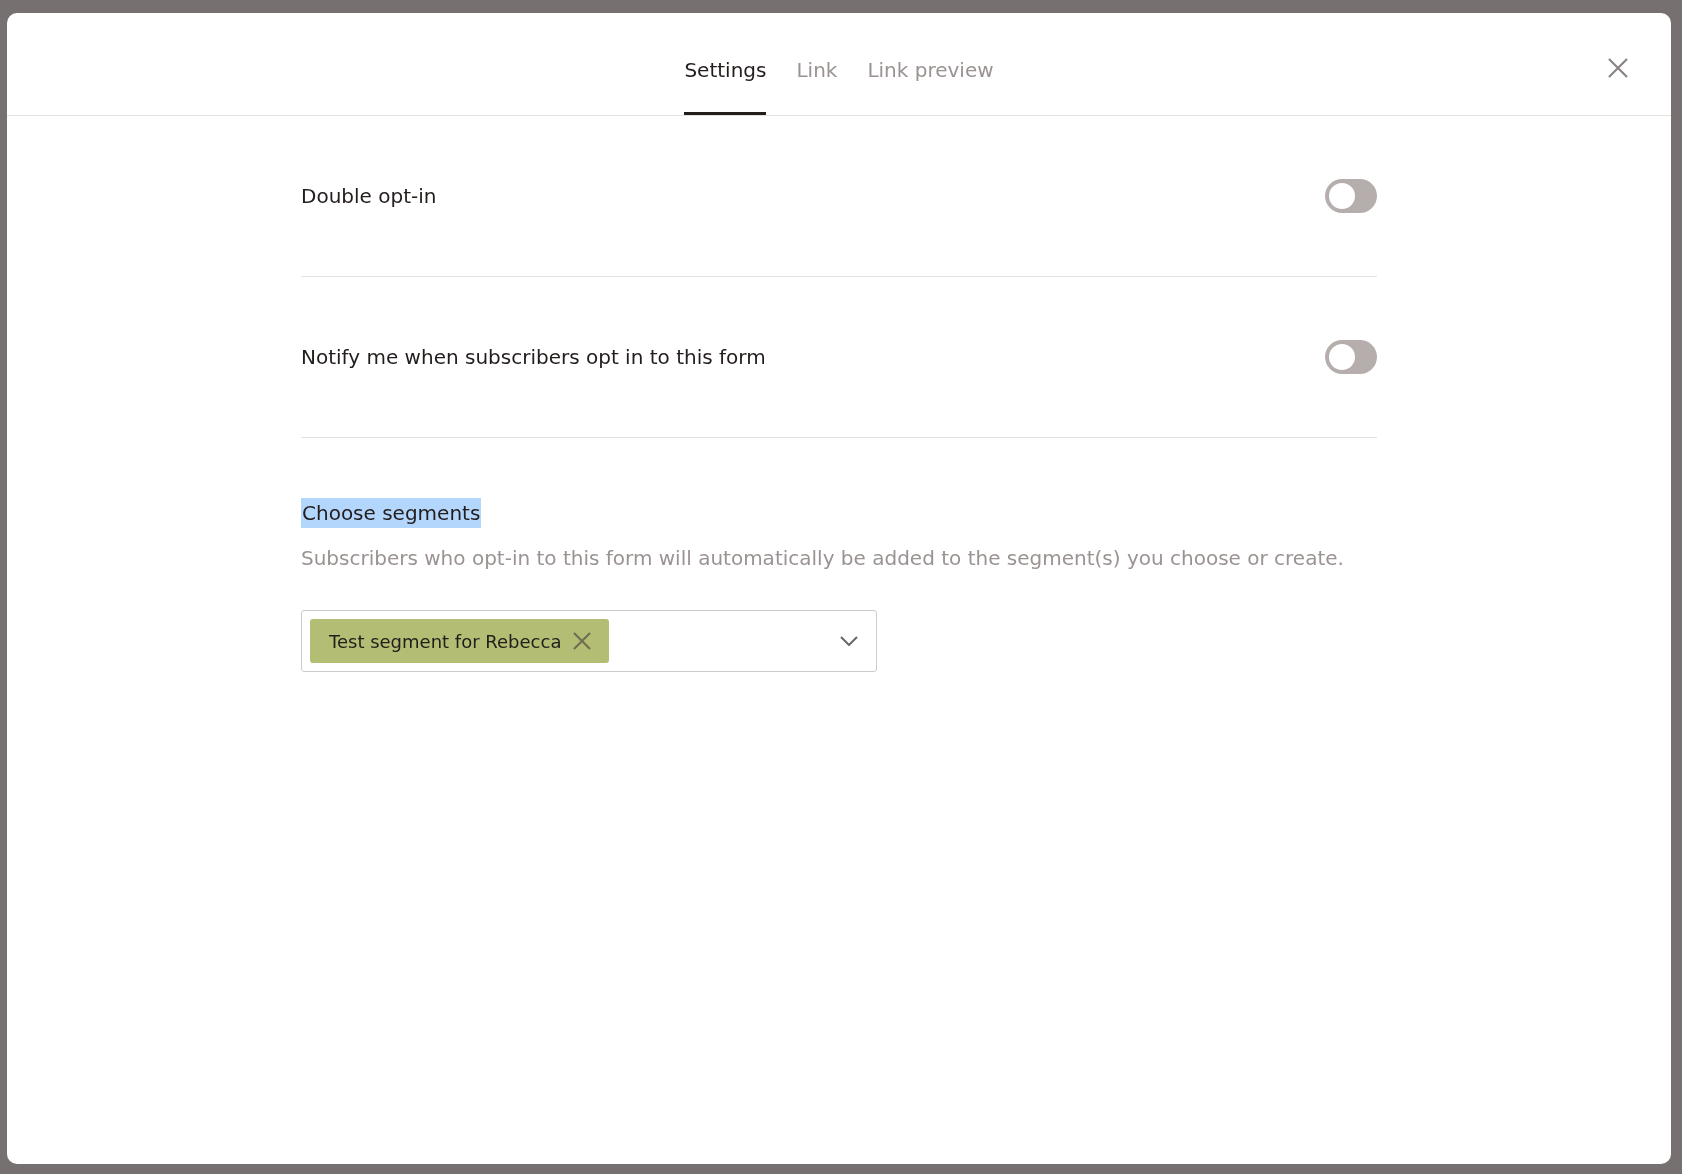 This screenshot has width=1682, height=1174. What do you see at coordinates (391, 513) in the screenshot?
I see `section-heading: Choose segments` at bounding box center [391, 513].